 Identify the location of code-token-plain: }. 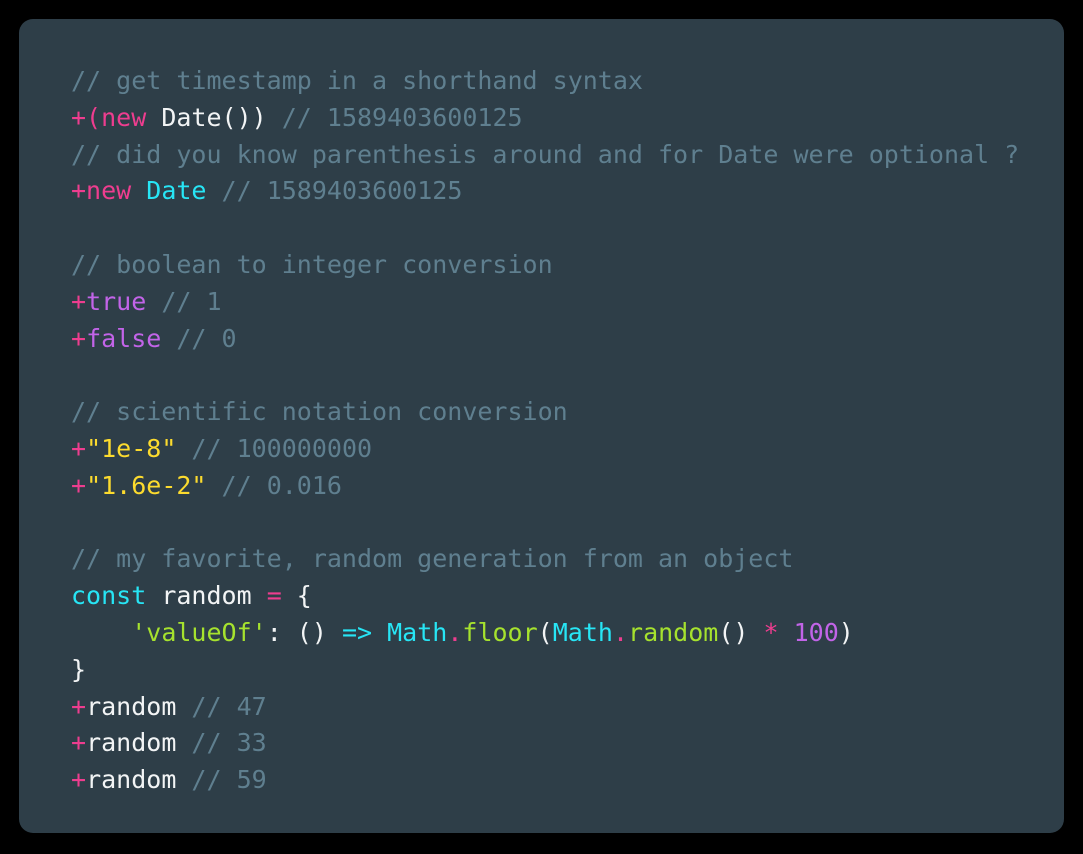
(79, 669).